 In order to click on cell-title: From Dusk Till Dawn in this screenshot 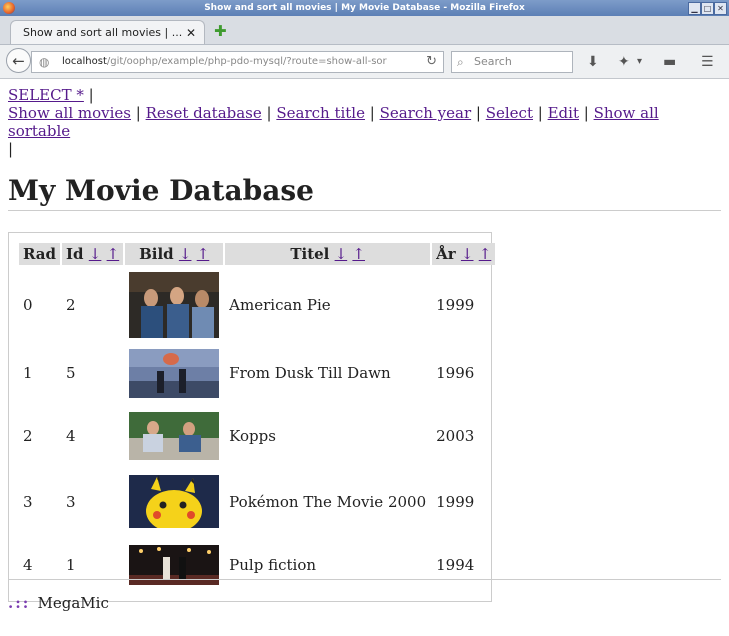, I will do `click(310, 373)`.